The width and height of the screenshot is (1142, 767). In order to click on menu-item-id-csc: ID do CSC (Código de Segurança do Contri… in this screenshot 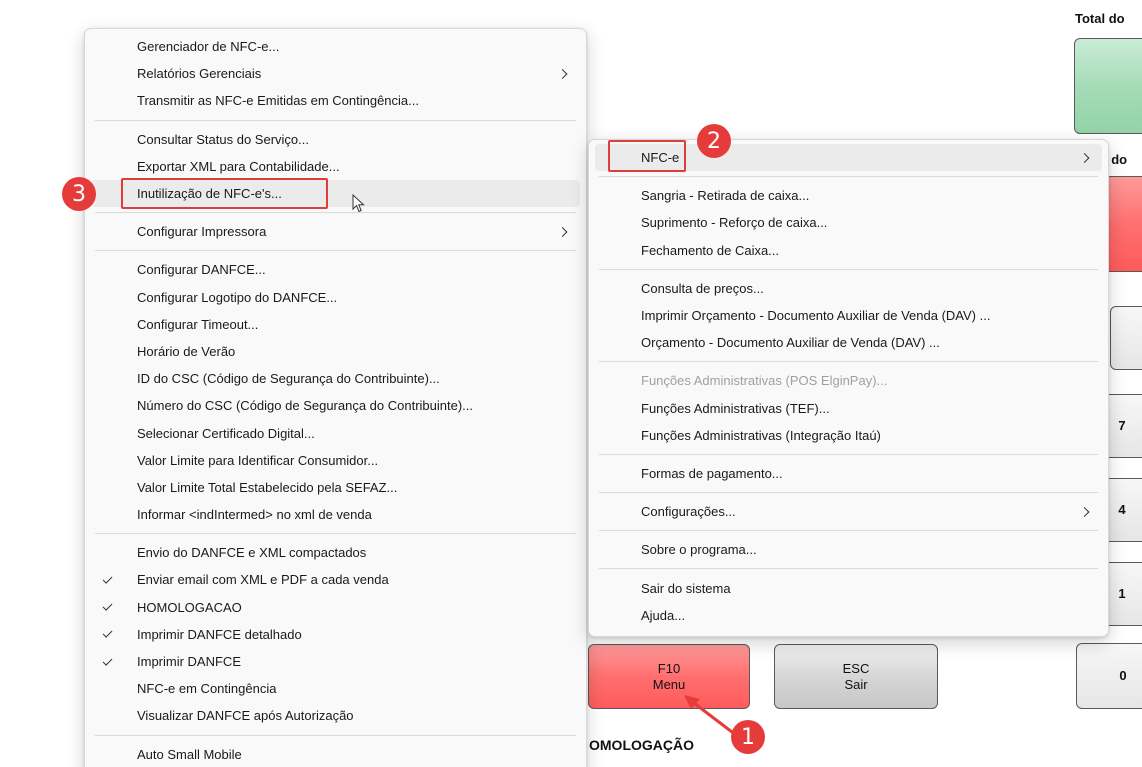, I will do `click(335, 378)`.